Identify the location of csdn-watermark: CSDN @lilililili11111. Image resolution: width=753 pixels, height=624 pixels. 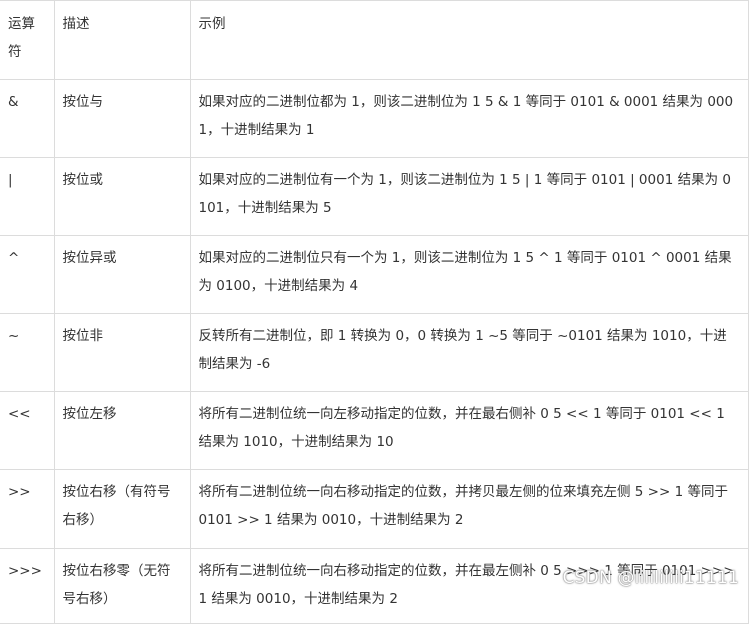
(650, 578).